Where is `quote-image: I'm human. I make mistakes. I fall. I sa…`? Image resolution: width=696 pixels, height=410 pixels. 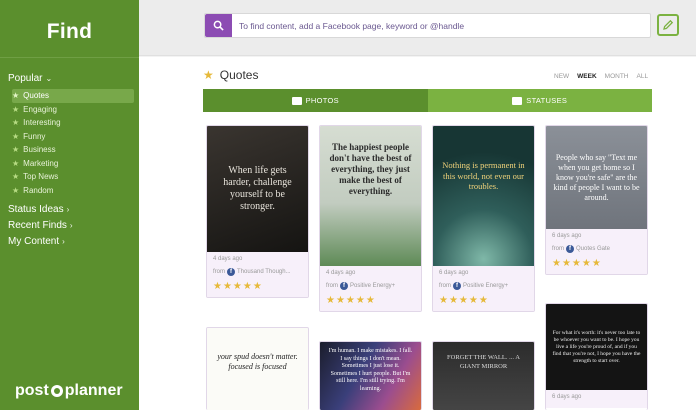 quote-image: I'm human. I make mistakes. I fall. I sa… is located at coordinates (370, 376).